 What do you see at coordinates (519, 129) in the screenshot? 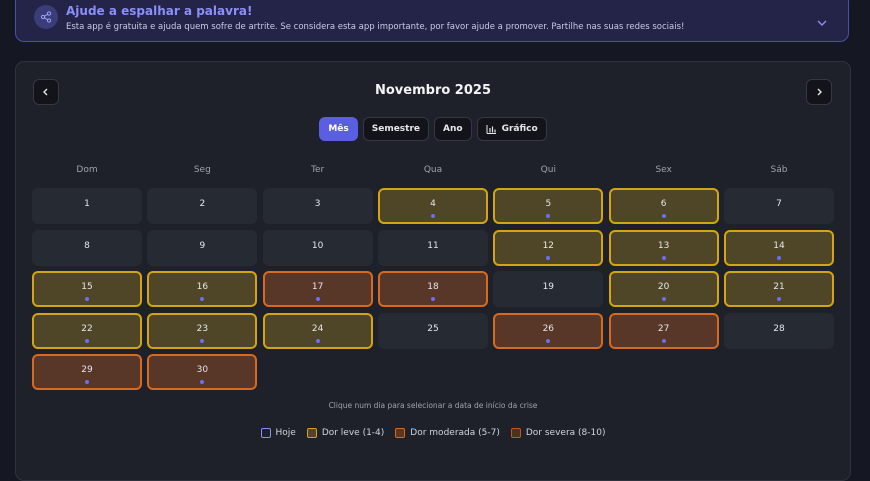
I see `view-chart-label: Gráfico` at bounding box center [519, 129].